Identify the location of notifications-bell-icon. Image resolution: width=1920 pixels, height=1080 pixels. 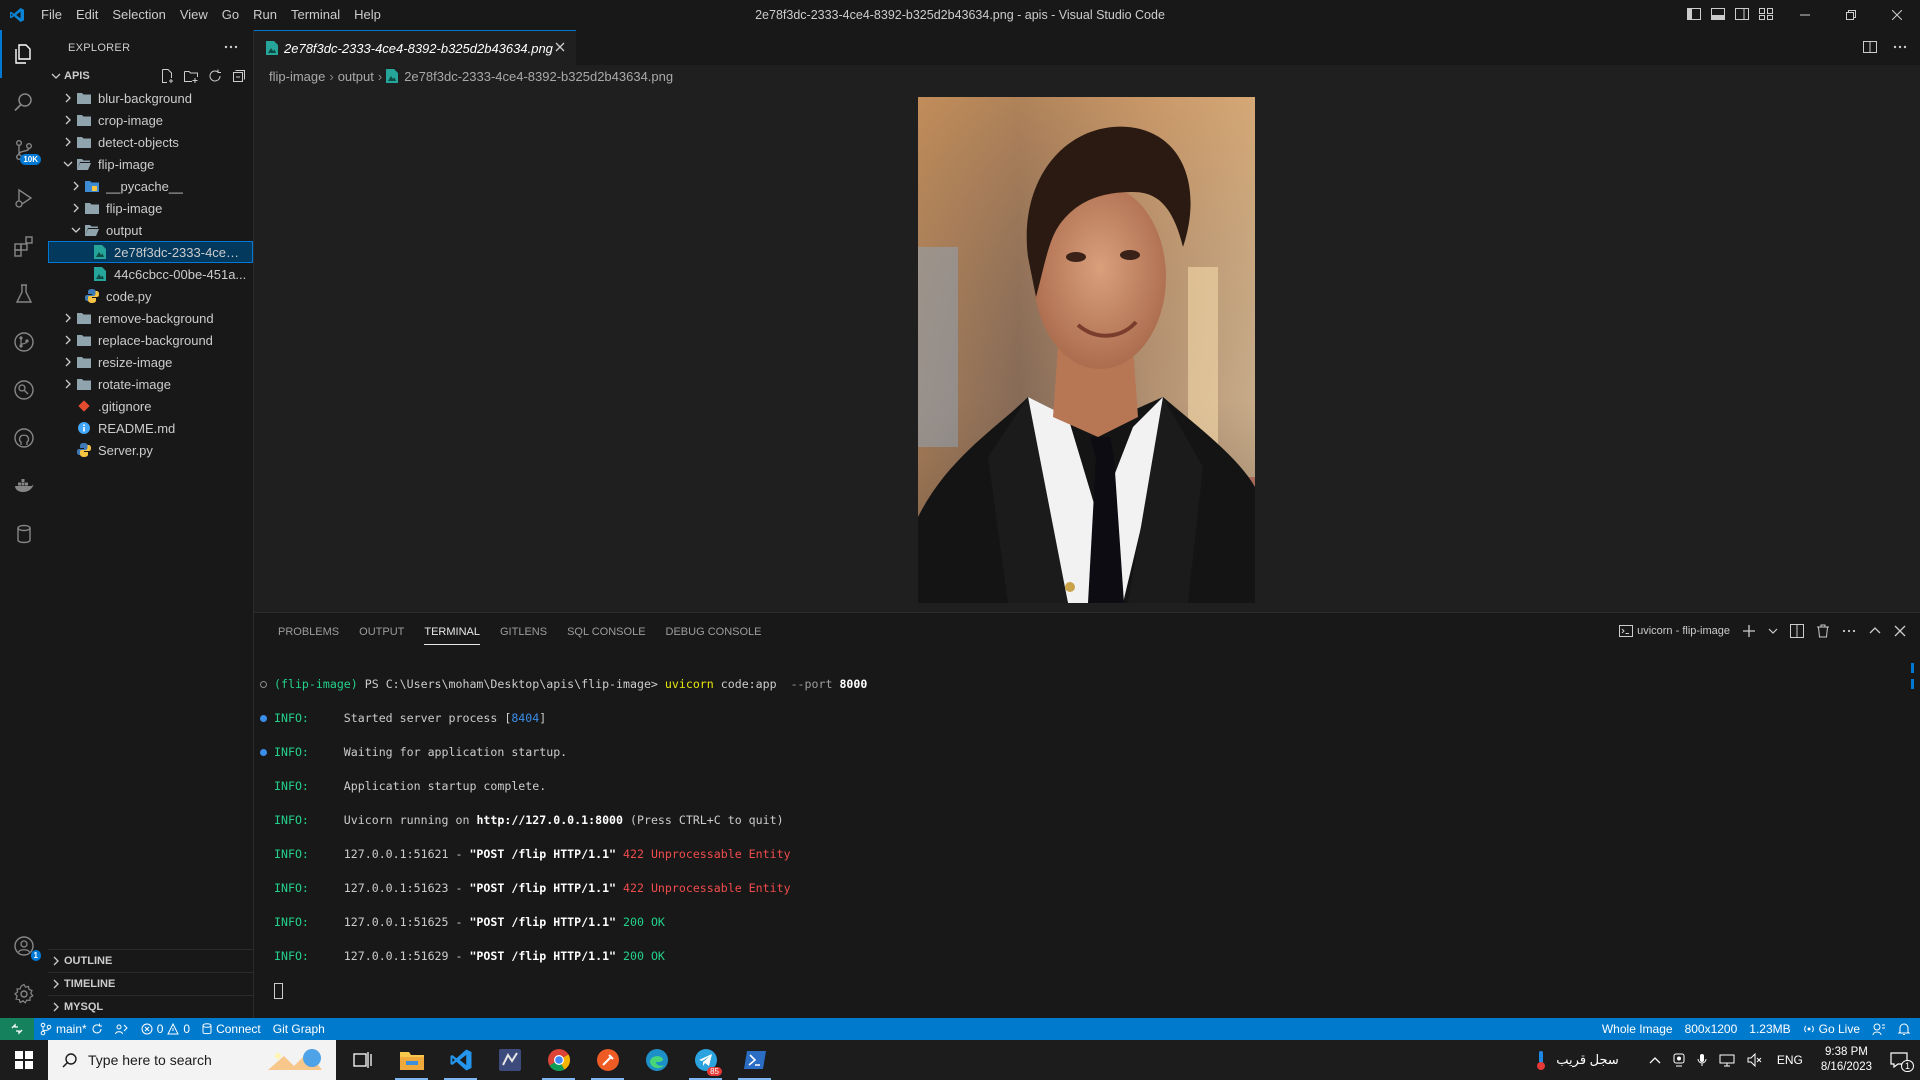
(1904, 1029).